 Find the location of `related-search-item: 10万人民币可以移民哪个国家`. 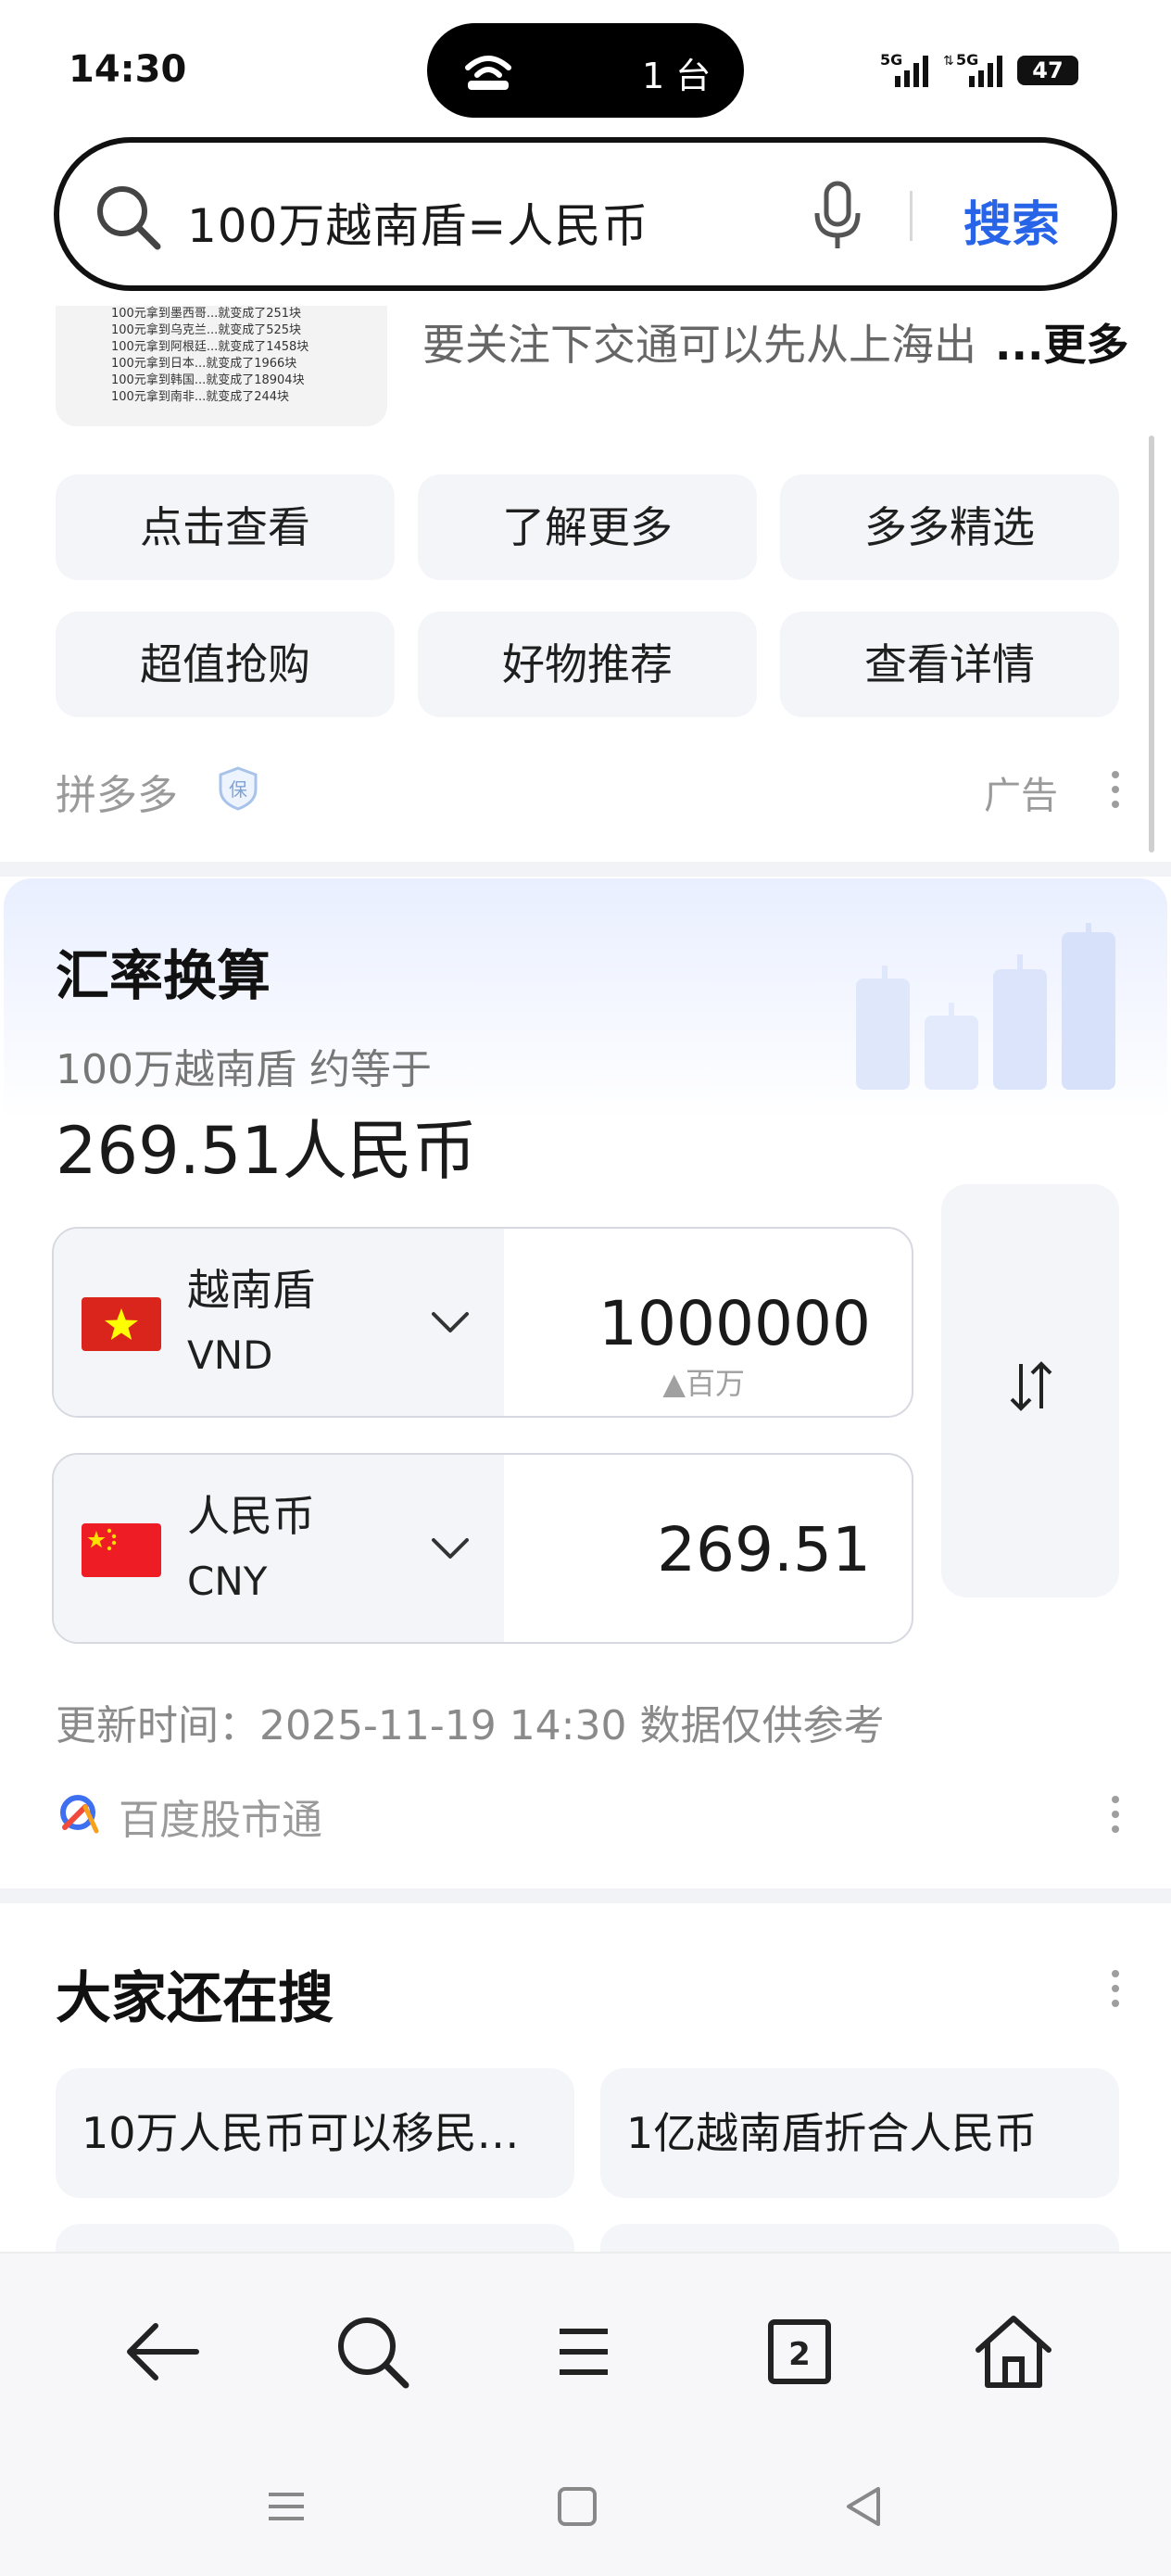

related-search-item: 10万人民币可以移民哪个国家 is located at coordinates (315, 2133).